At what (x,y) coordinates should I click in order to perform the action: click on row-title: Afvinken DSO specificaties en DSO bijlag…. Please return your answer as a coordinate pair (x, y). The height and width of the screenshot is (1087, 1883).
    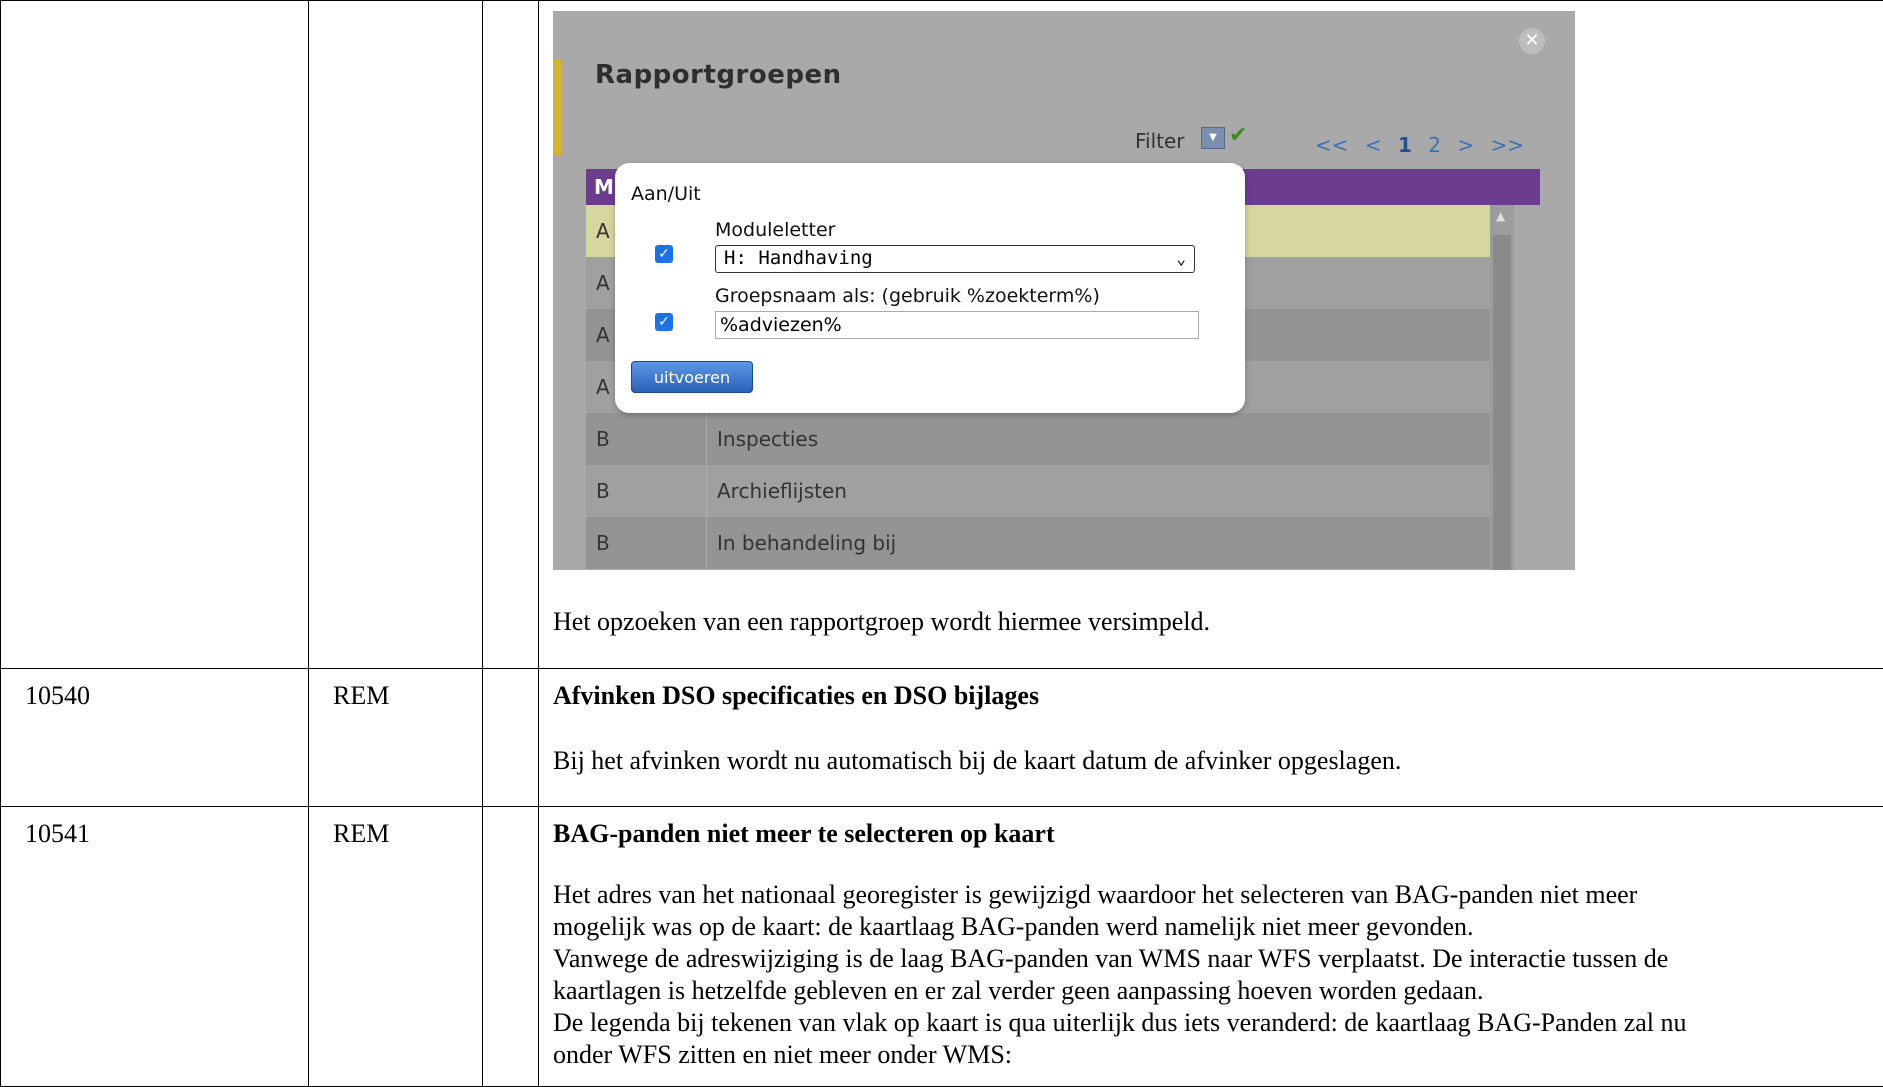
    Looking at the image, I should click on (1218, 696).